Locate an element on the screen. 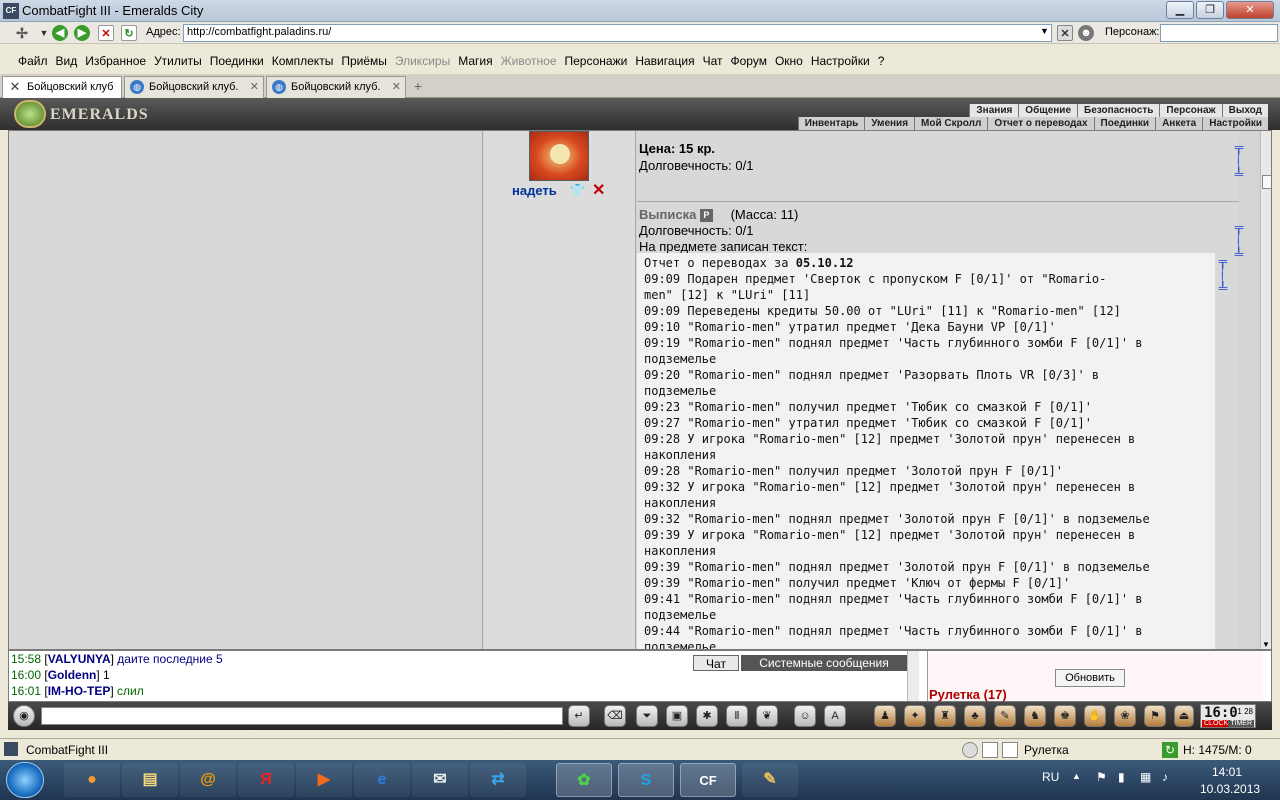 This screenshot has height=800, width=1280. volume-tray-icon: ♪ is located at coordinates (1165, 777).